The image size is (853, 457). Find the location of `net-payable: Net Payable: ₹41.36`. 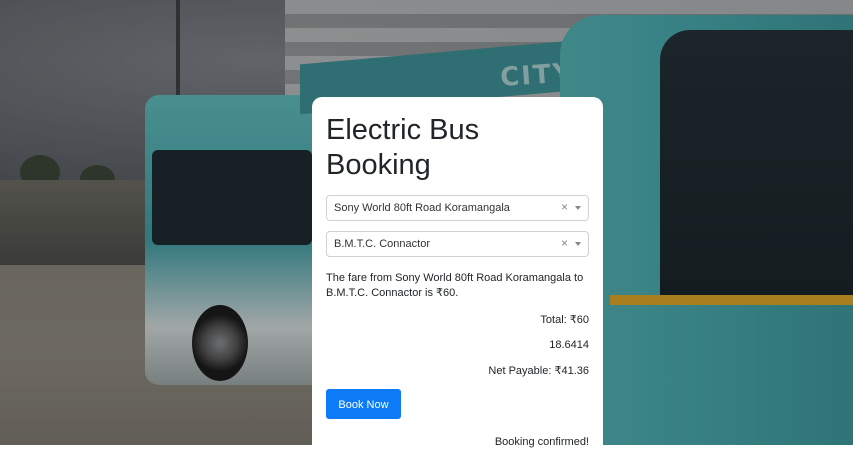

net-payable: Net Payable: ₹41.36 is located at coordinates (538, 371).